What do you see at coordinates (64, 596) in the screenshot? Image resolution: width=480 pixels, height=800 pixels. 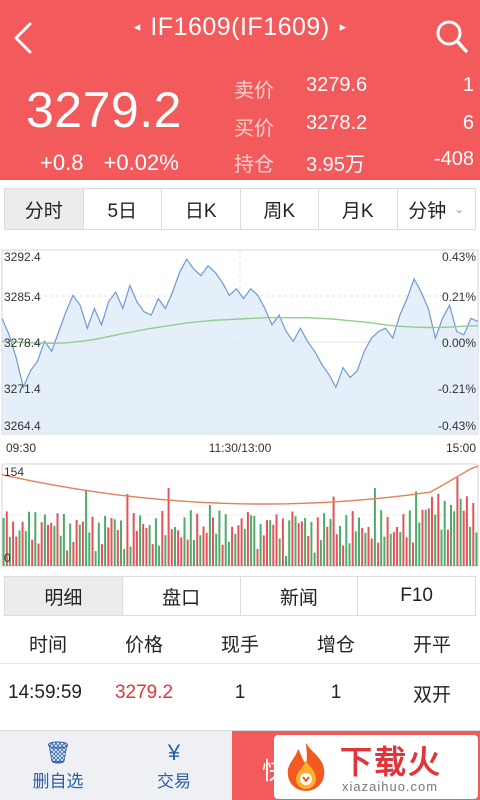 I see `tab-trade-detail: 明细` at bounding box center [64, 596].